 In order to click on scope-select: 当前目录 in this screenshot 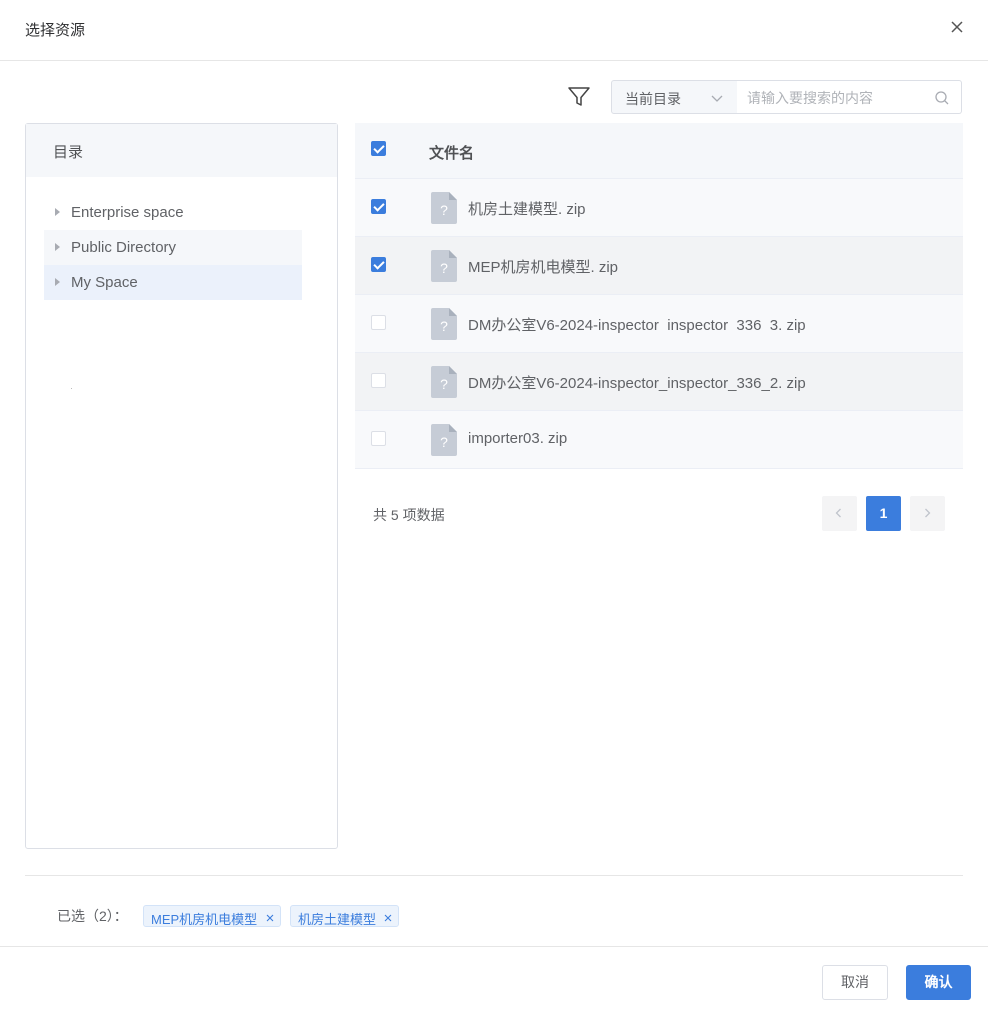, I will do `click(674, 97)`.